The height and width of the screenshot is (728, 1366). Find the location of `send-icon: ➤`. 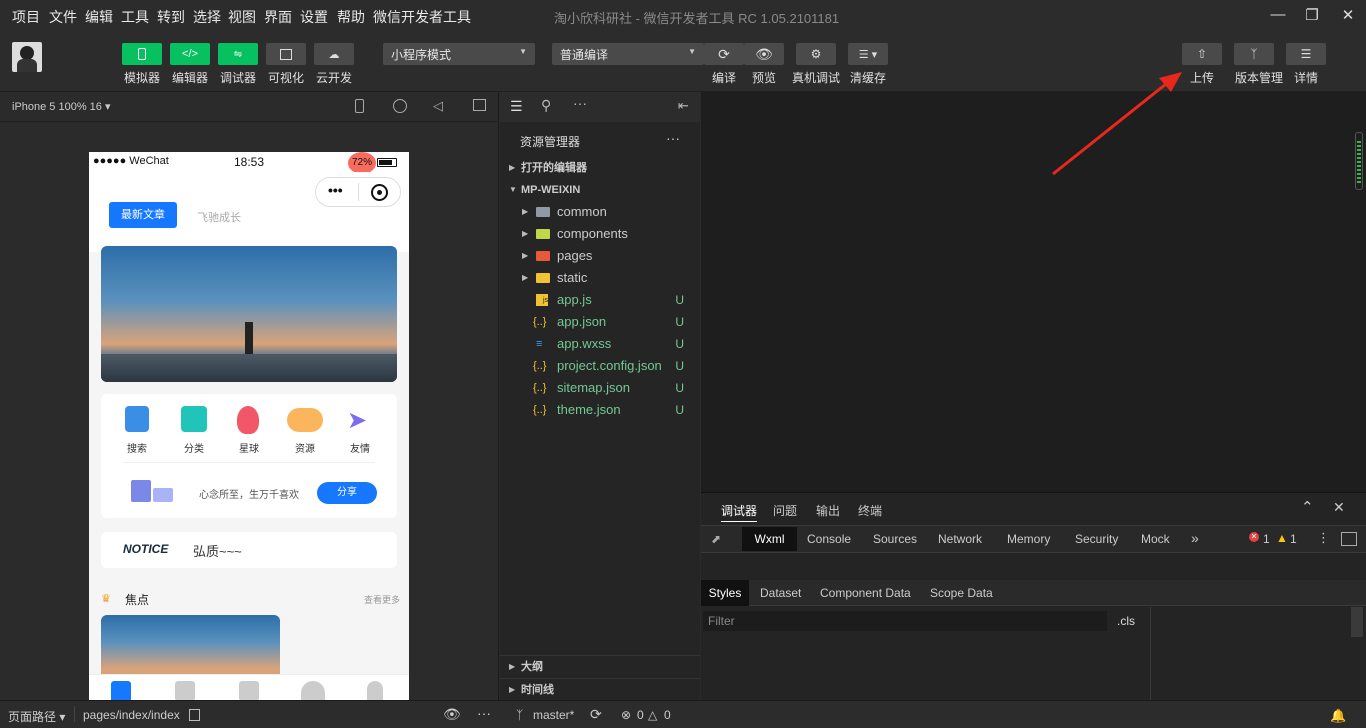

send-icon: ➤ is located at coordinates (357, 420).